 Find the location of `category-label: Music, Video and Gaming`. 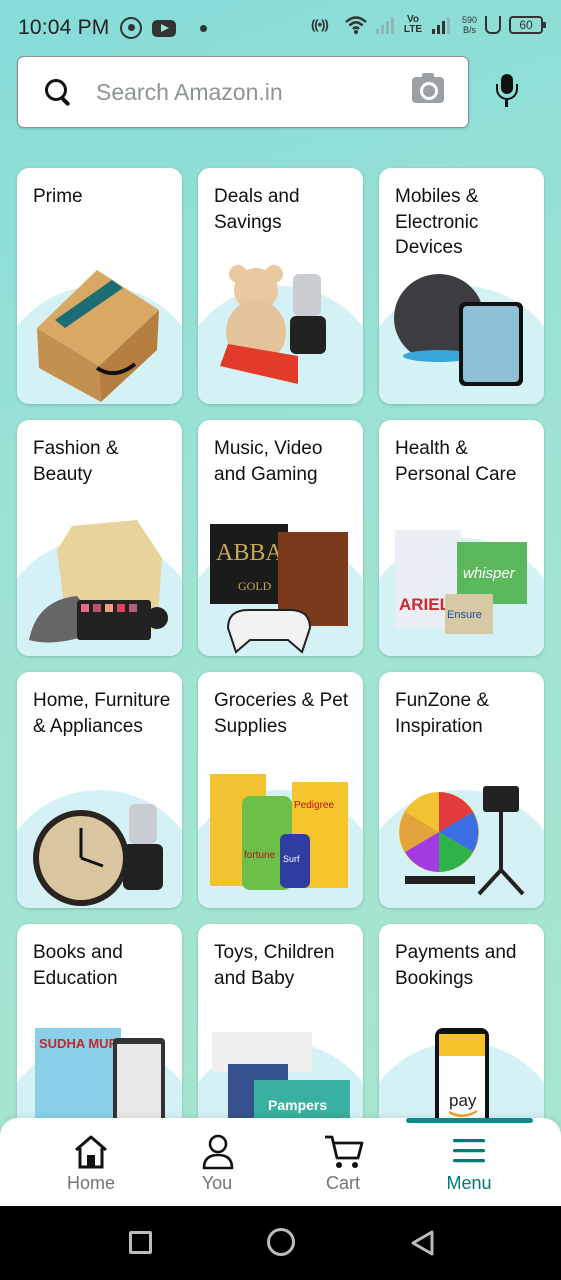

category-label: Music, Video and Gaming is located at coordinates (268, 461).